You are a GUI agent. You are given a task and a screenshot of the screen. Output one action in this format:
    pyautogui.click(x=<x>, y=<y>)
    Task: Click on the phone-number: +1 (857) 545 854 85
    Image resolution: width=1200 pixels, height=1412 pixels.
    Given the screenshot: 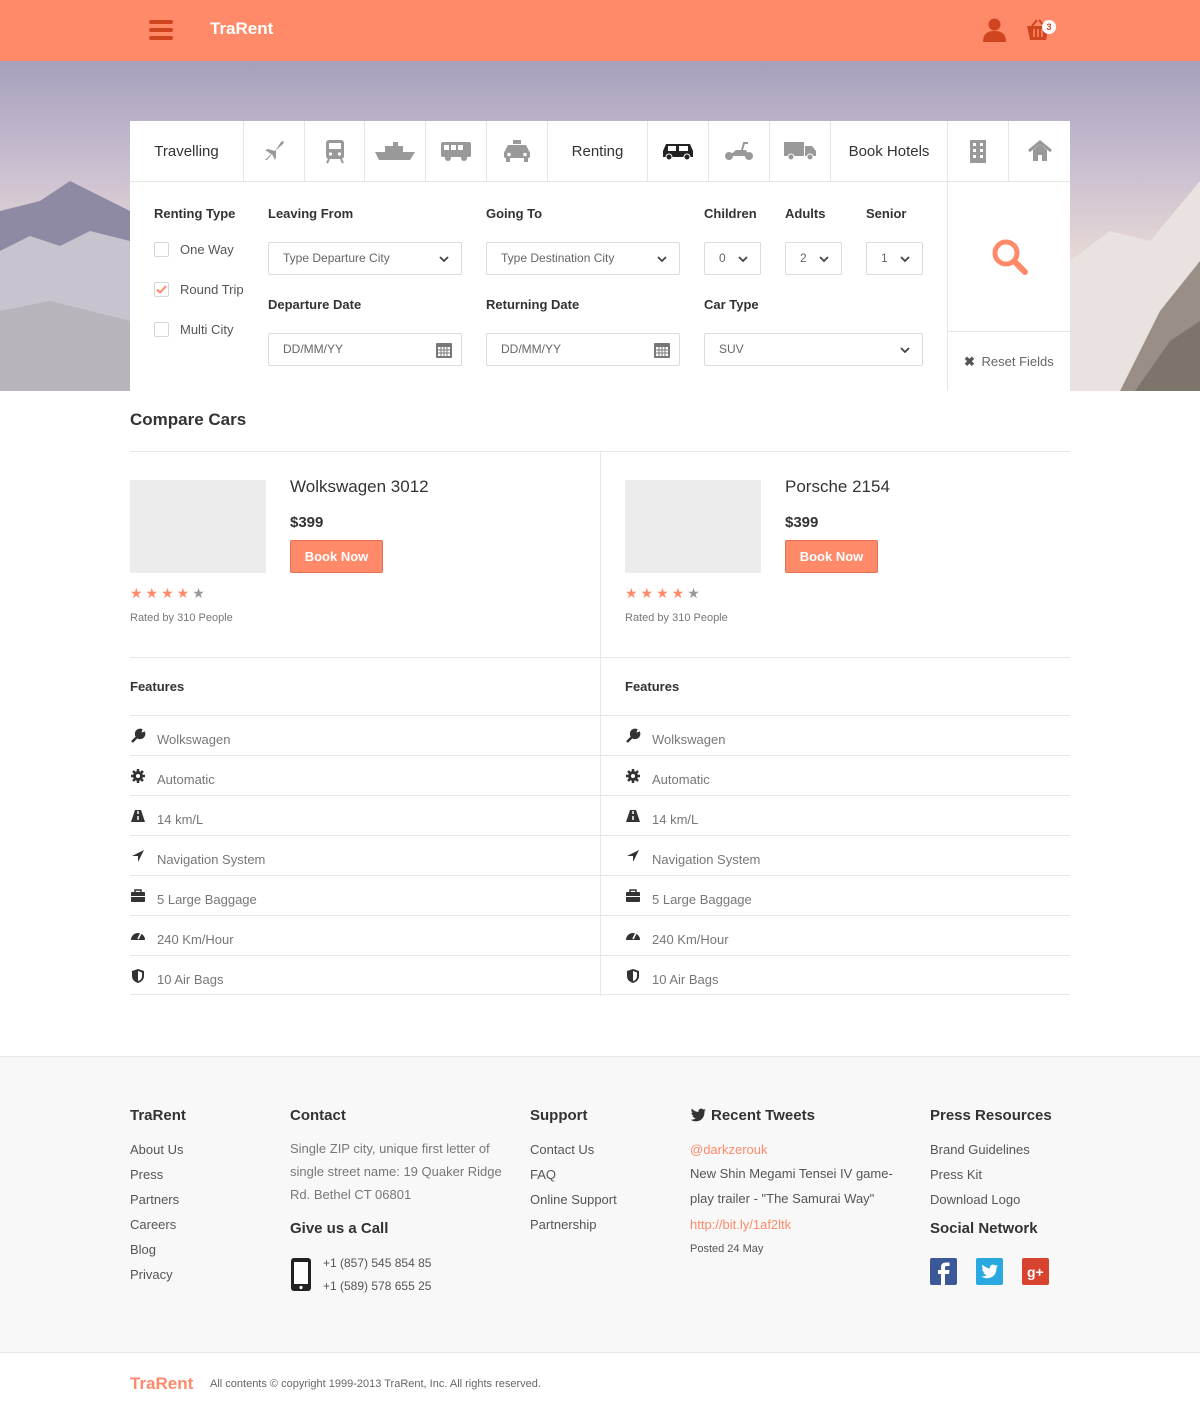 What is the action you would take?
    pyautogui.click(x=377, y=1263)
    